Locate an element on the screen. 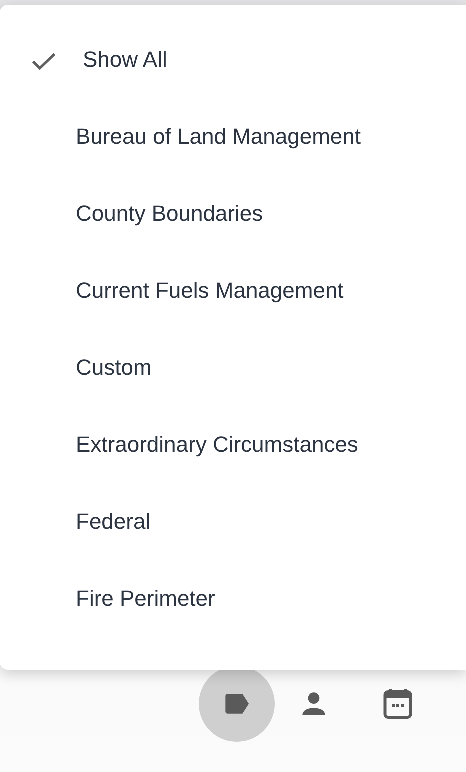 This screenshot has height=772, width=466. menu-item: Extraordinary Circumstances is located at coordinates (233, 444).